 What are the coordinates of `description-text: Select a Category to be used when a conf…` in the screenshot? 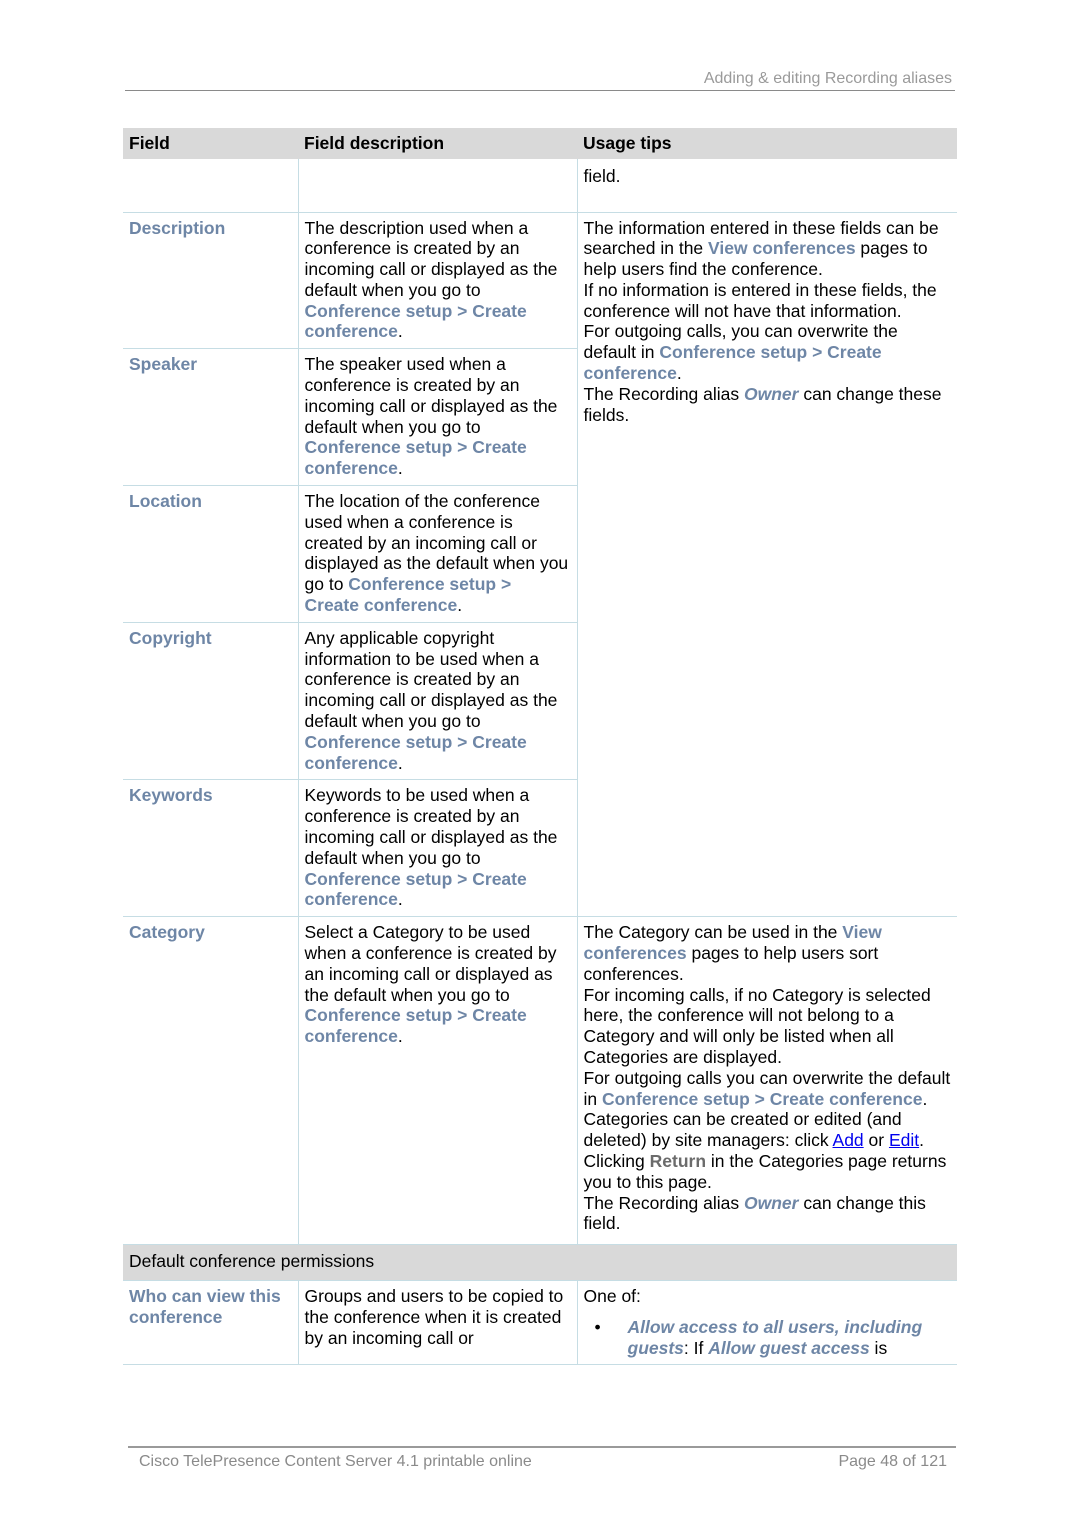 It's located at (430, 963).